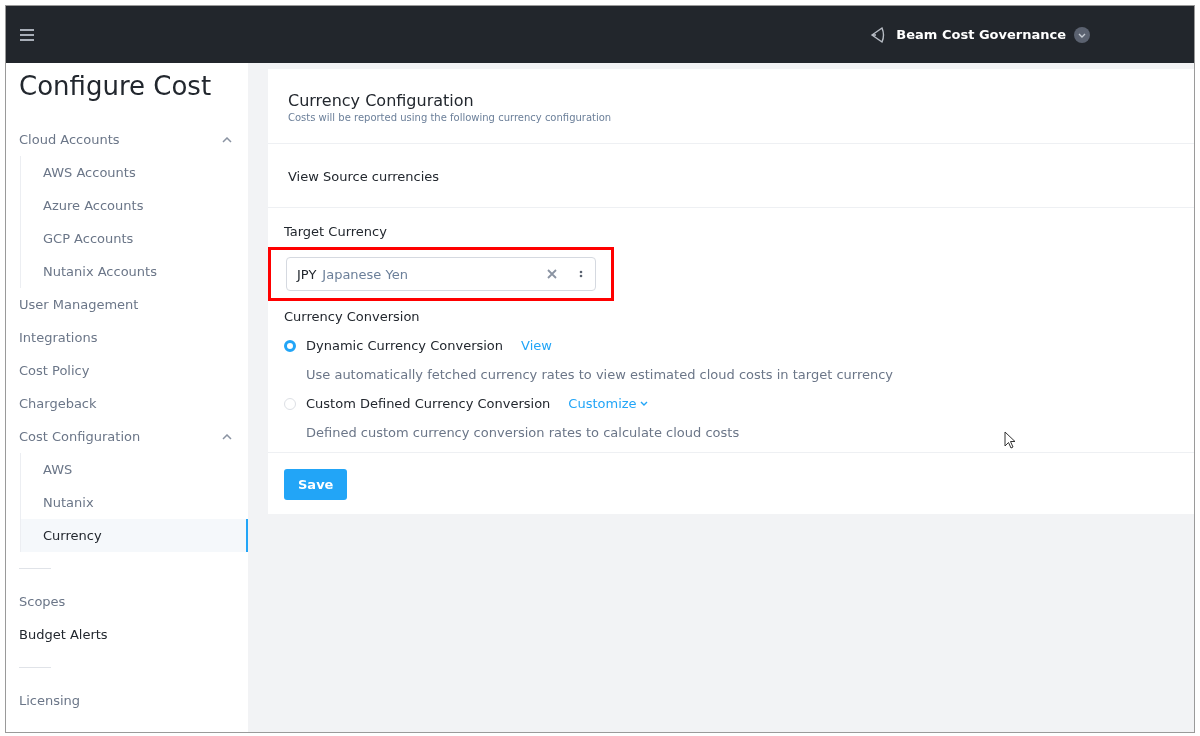 The width and height of the screenshot is (1200, 736). What do you see at coordinates (133, 337) in the screenshot?
I see `sidebar-item: Integrations` at bounding box center [133, 337].